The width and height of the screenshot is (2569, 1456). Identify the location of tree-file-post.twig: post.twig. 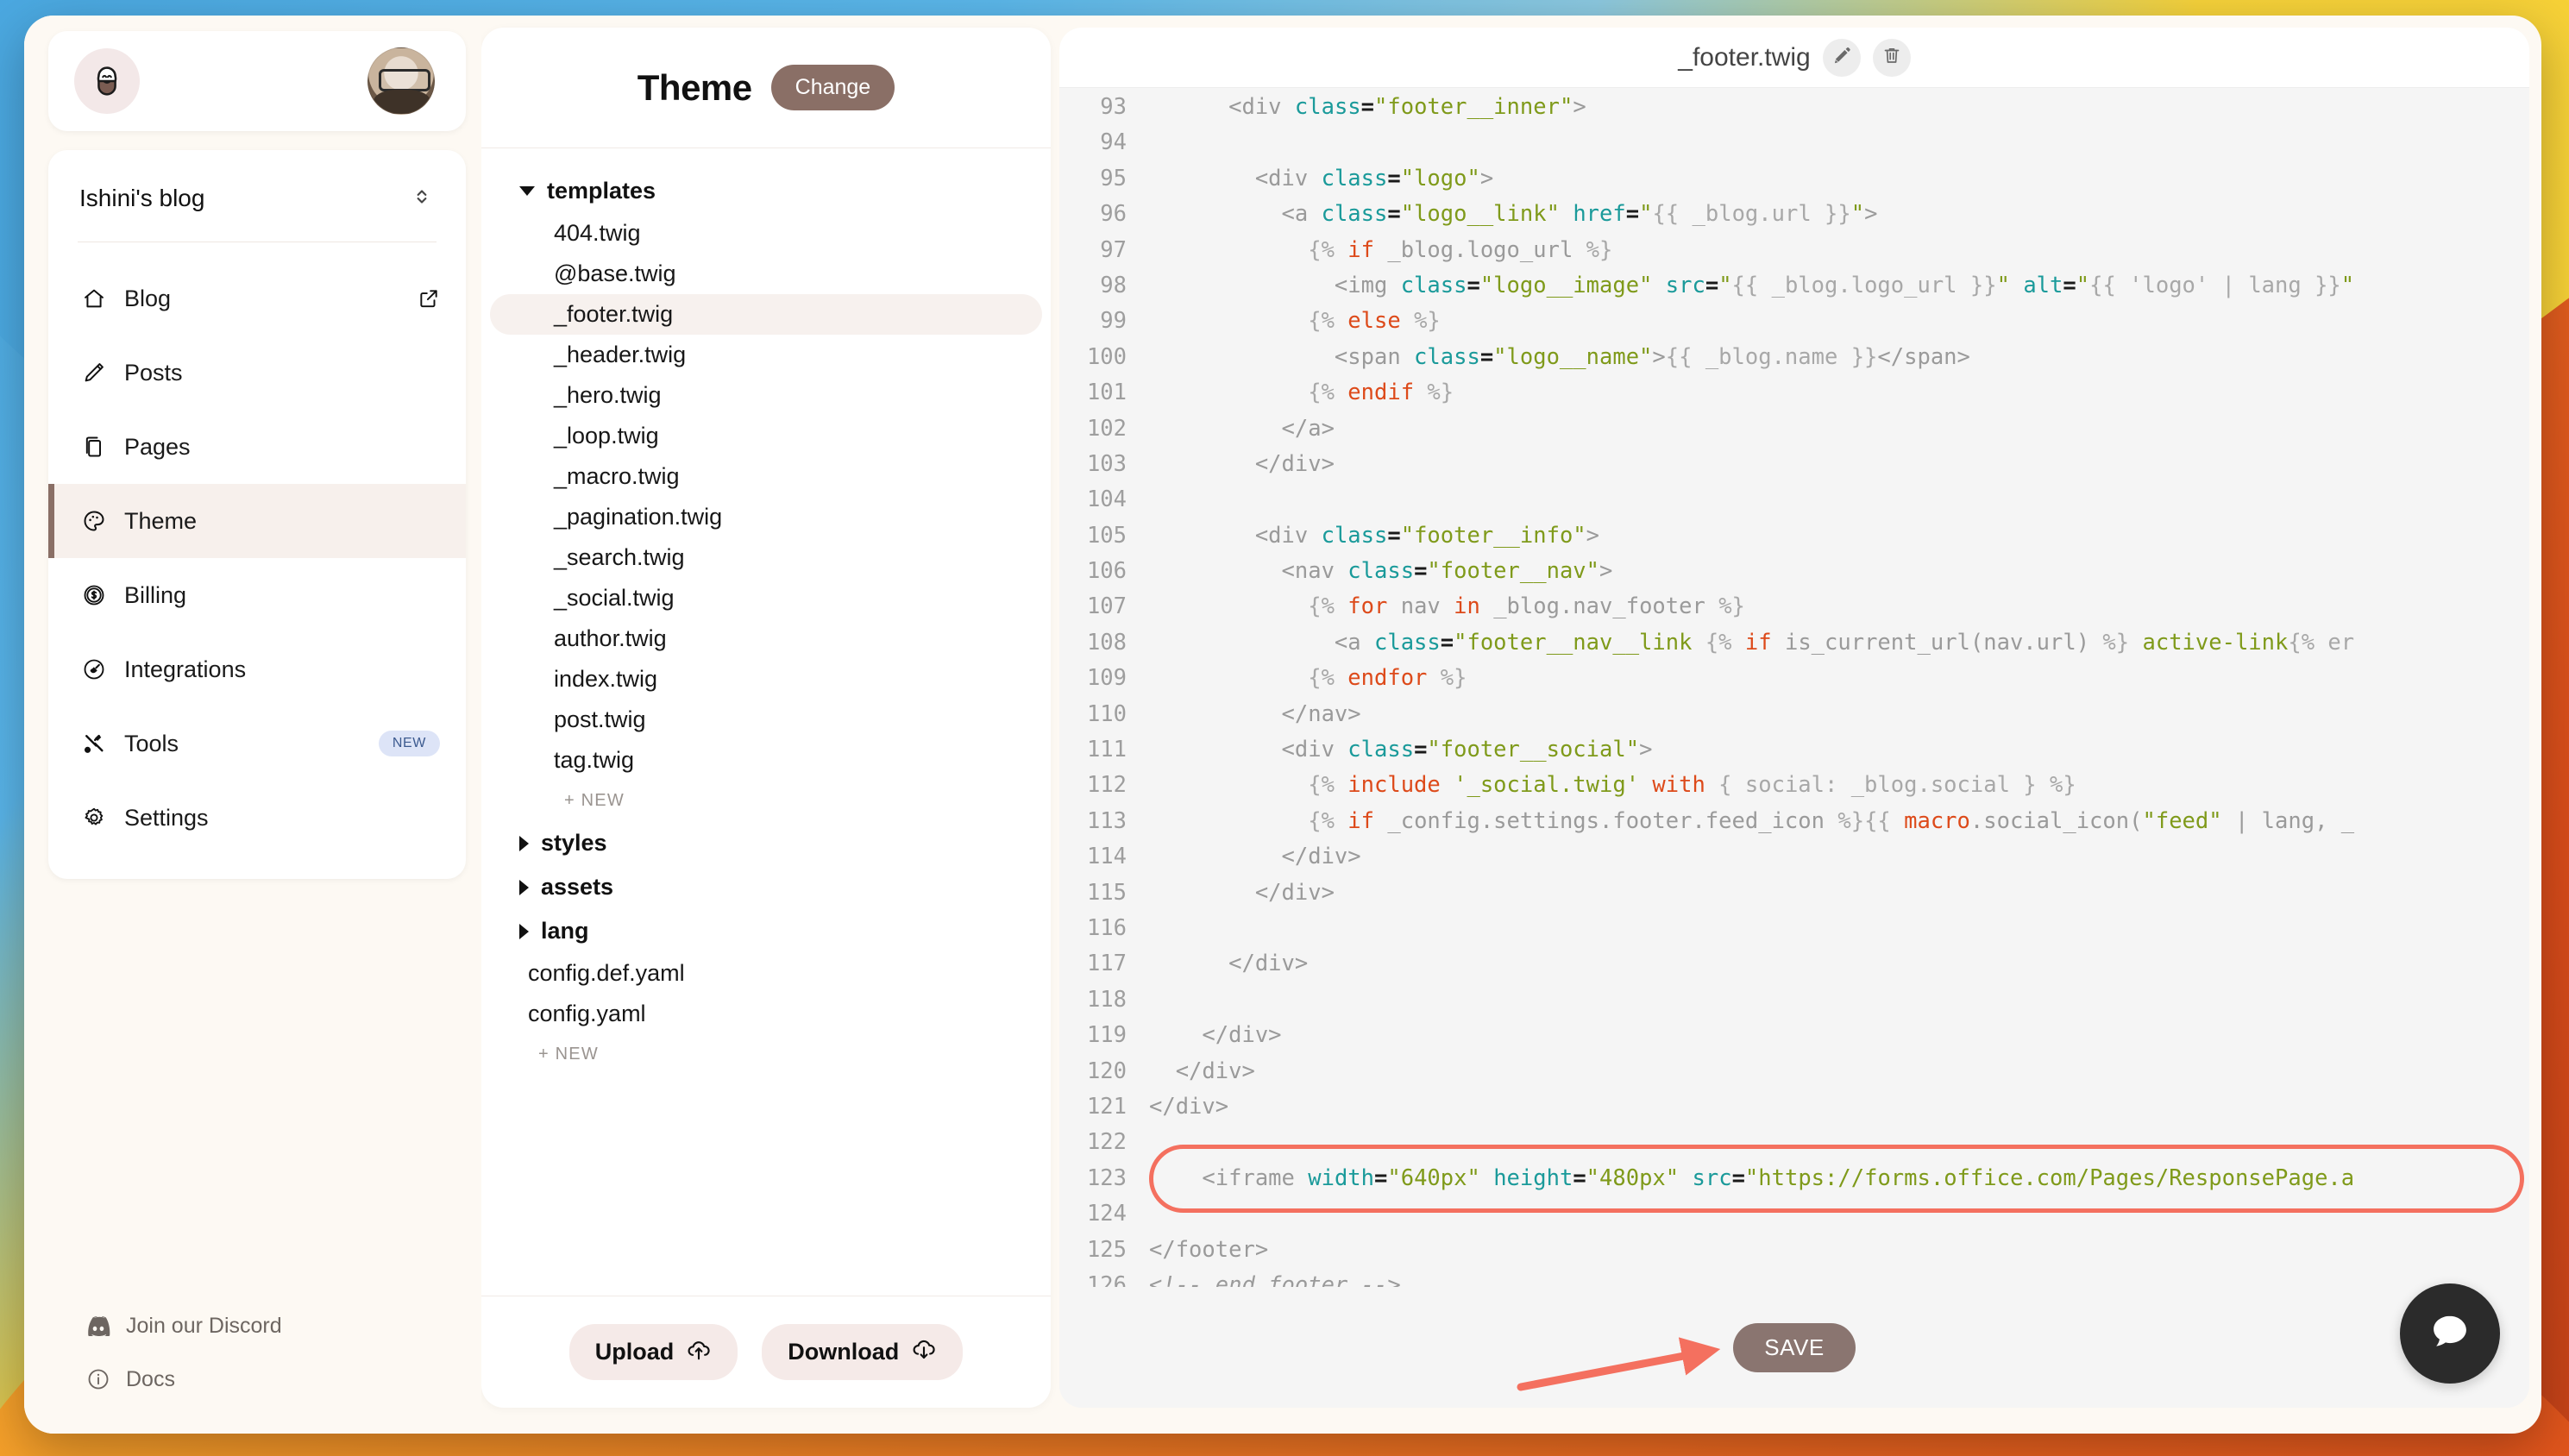
(766, 720).